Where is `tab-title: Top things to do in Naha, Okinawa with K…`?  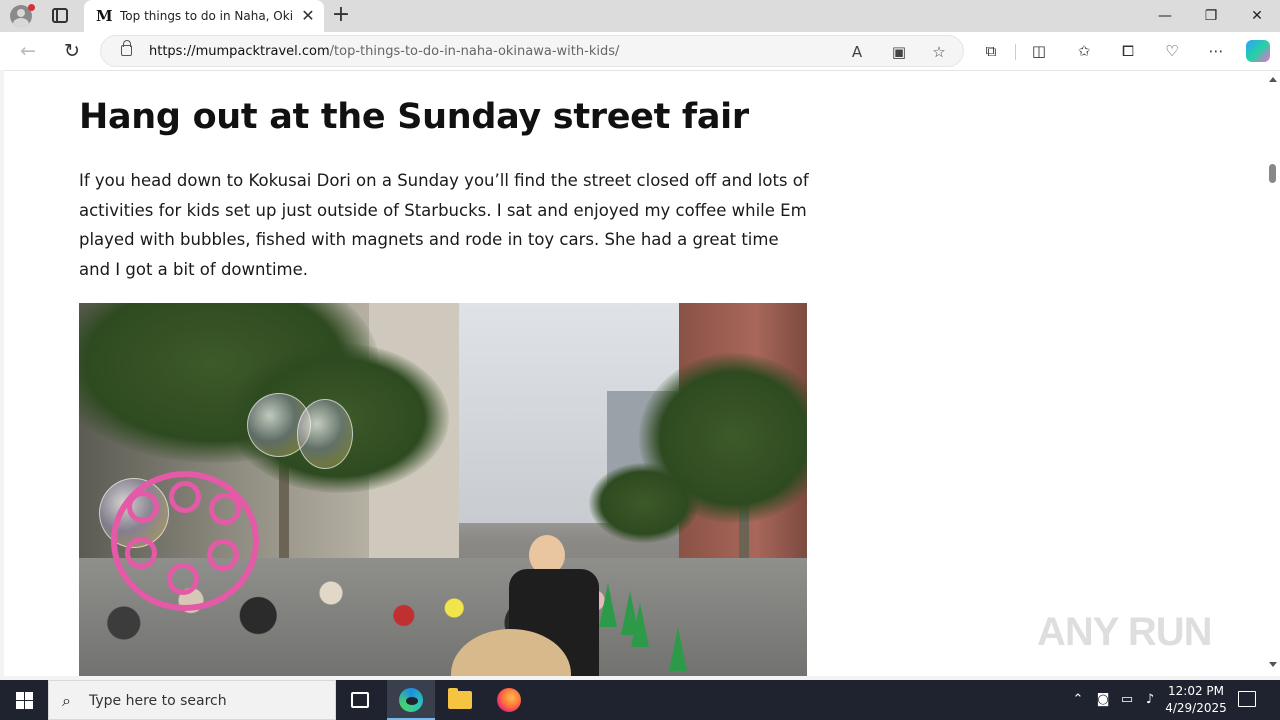 tab-title: Top things to do in Naha, Okinawa with K… is located at coordinates (206, 16).